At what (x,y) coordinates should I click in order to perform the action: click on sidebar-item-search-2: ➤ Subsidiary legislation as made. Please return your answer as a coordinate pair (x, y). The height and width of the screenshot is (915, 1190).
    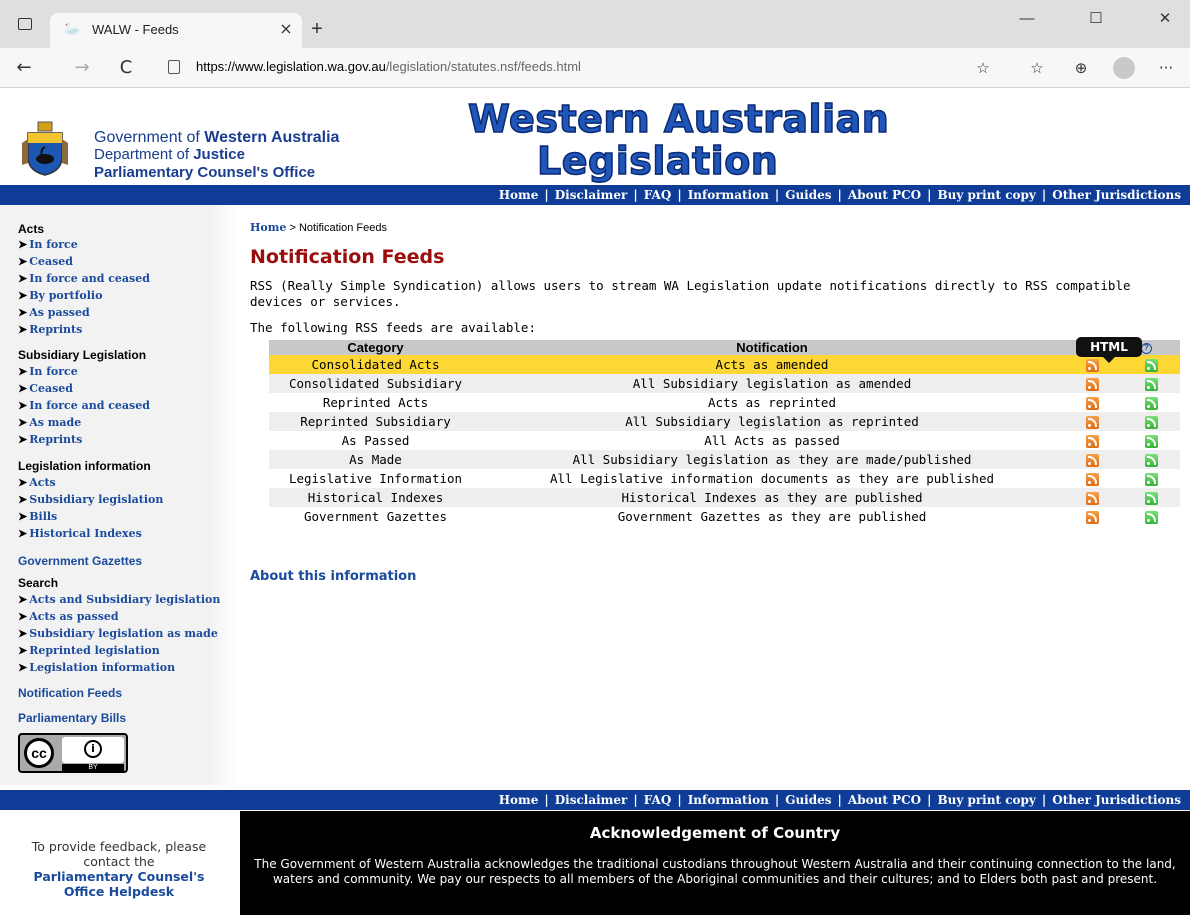
    Looking at the image, I should click on (118, 633).